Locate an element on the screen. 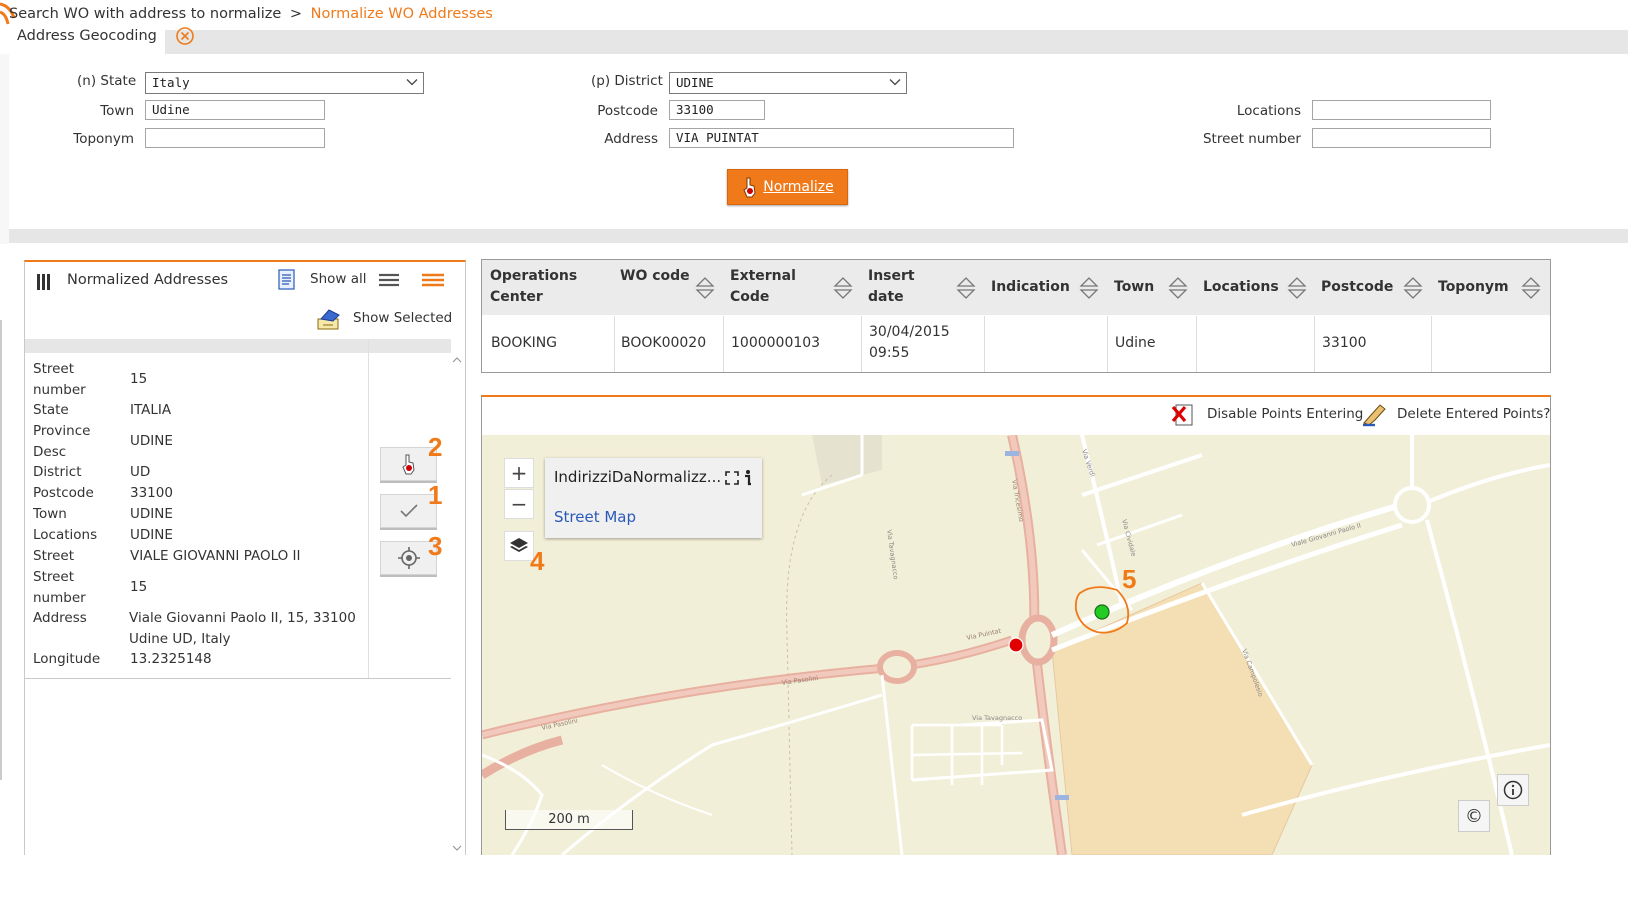 The height and width of the screenshot is (903, 1628). menu-orange-icon is located at coordinates (433, 280).